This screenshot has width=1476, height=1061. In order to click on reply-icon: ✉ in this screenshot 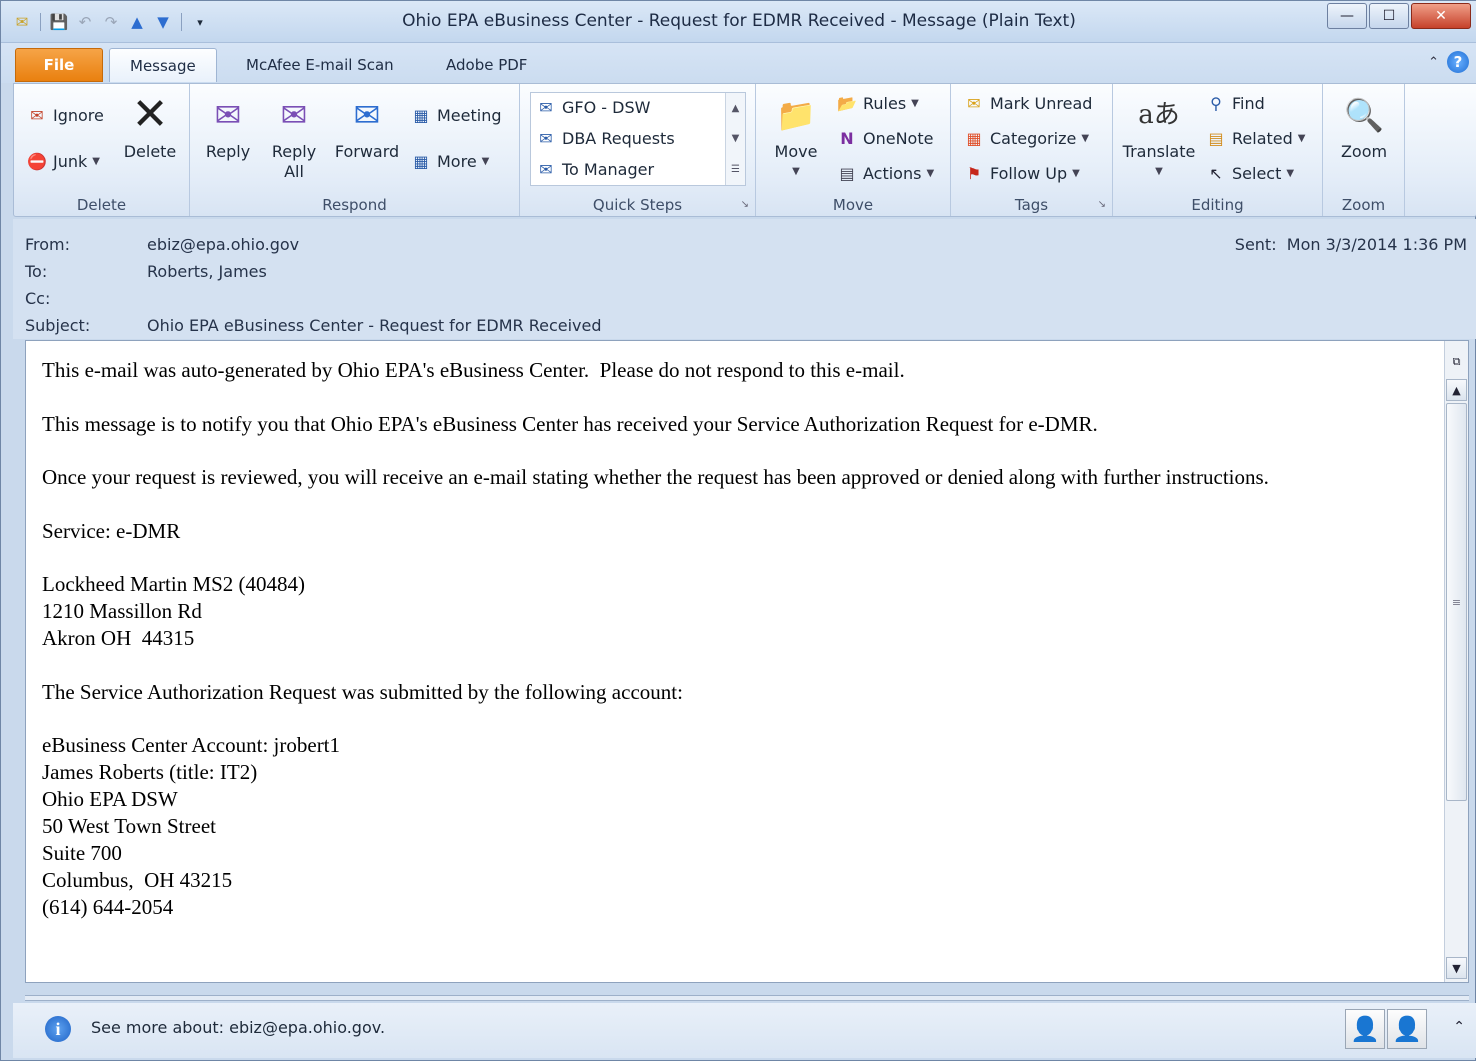, I will do `click(228, 115)`.